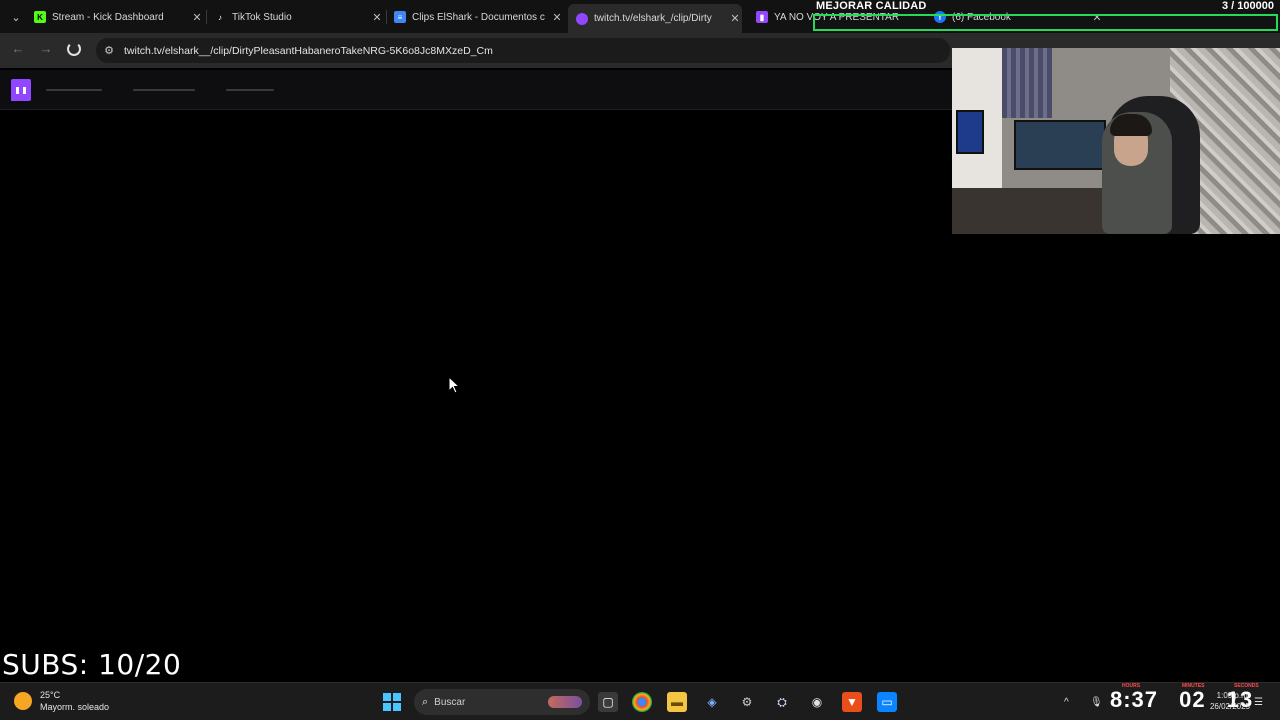 This screenshot has height=720, width=1280. Describe the element at coordinates (74, 90) in the screenshot. I see `nav-skeleton-following` at that location.